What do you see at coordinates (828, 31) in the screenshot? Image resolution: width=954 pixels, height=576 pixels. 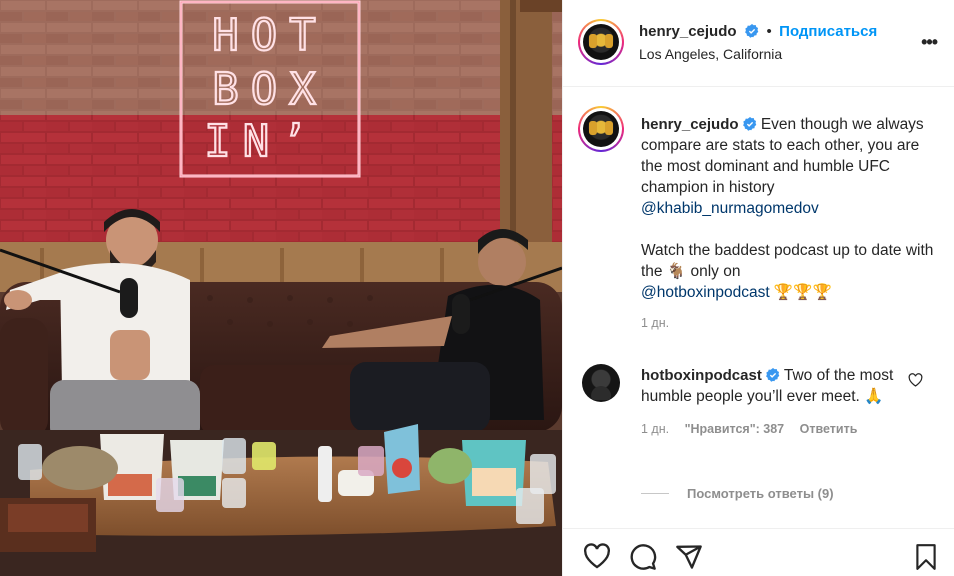 I see `follow-button: Подписаться` at bounding box center [828, 31].